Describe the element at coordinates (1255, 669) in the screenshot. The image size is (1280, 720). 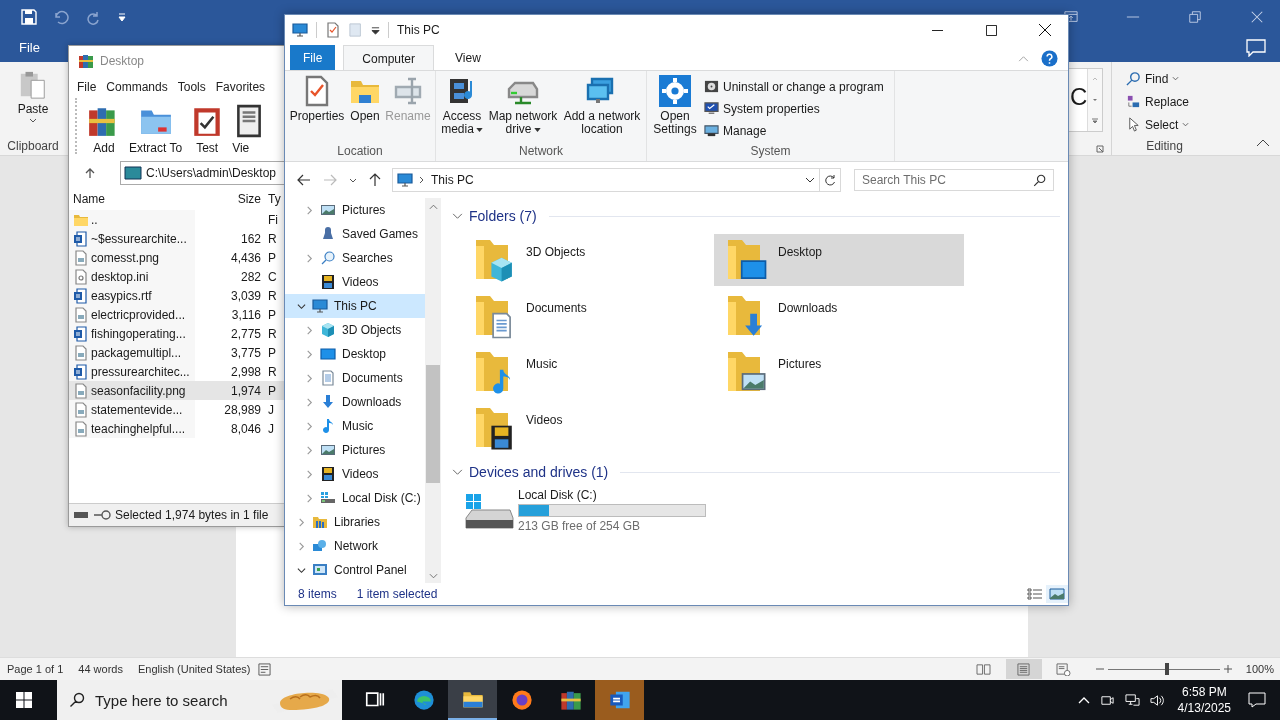
I see `zoom-level: 100%` at that location.